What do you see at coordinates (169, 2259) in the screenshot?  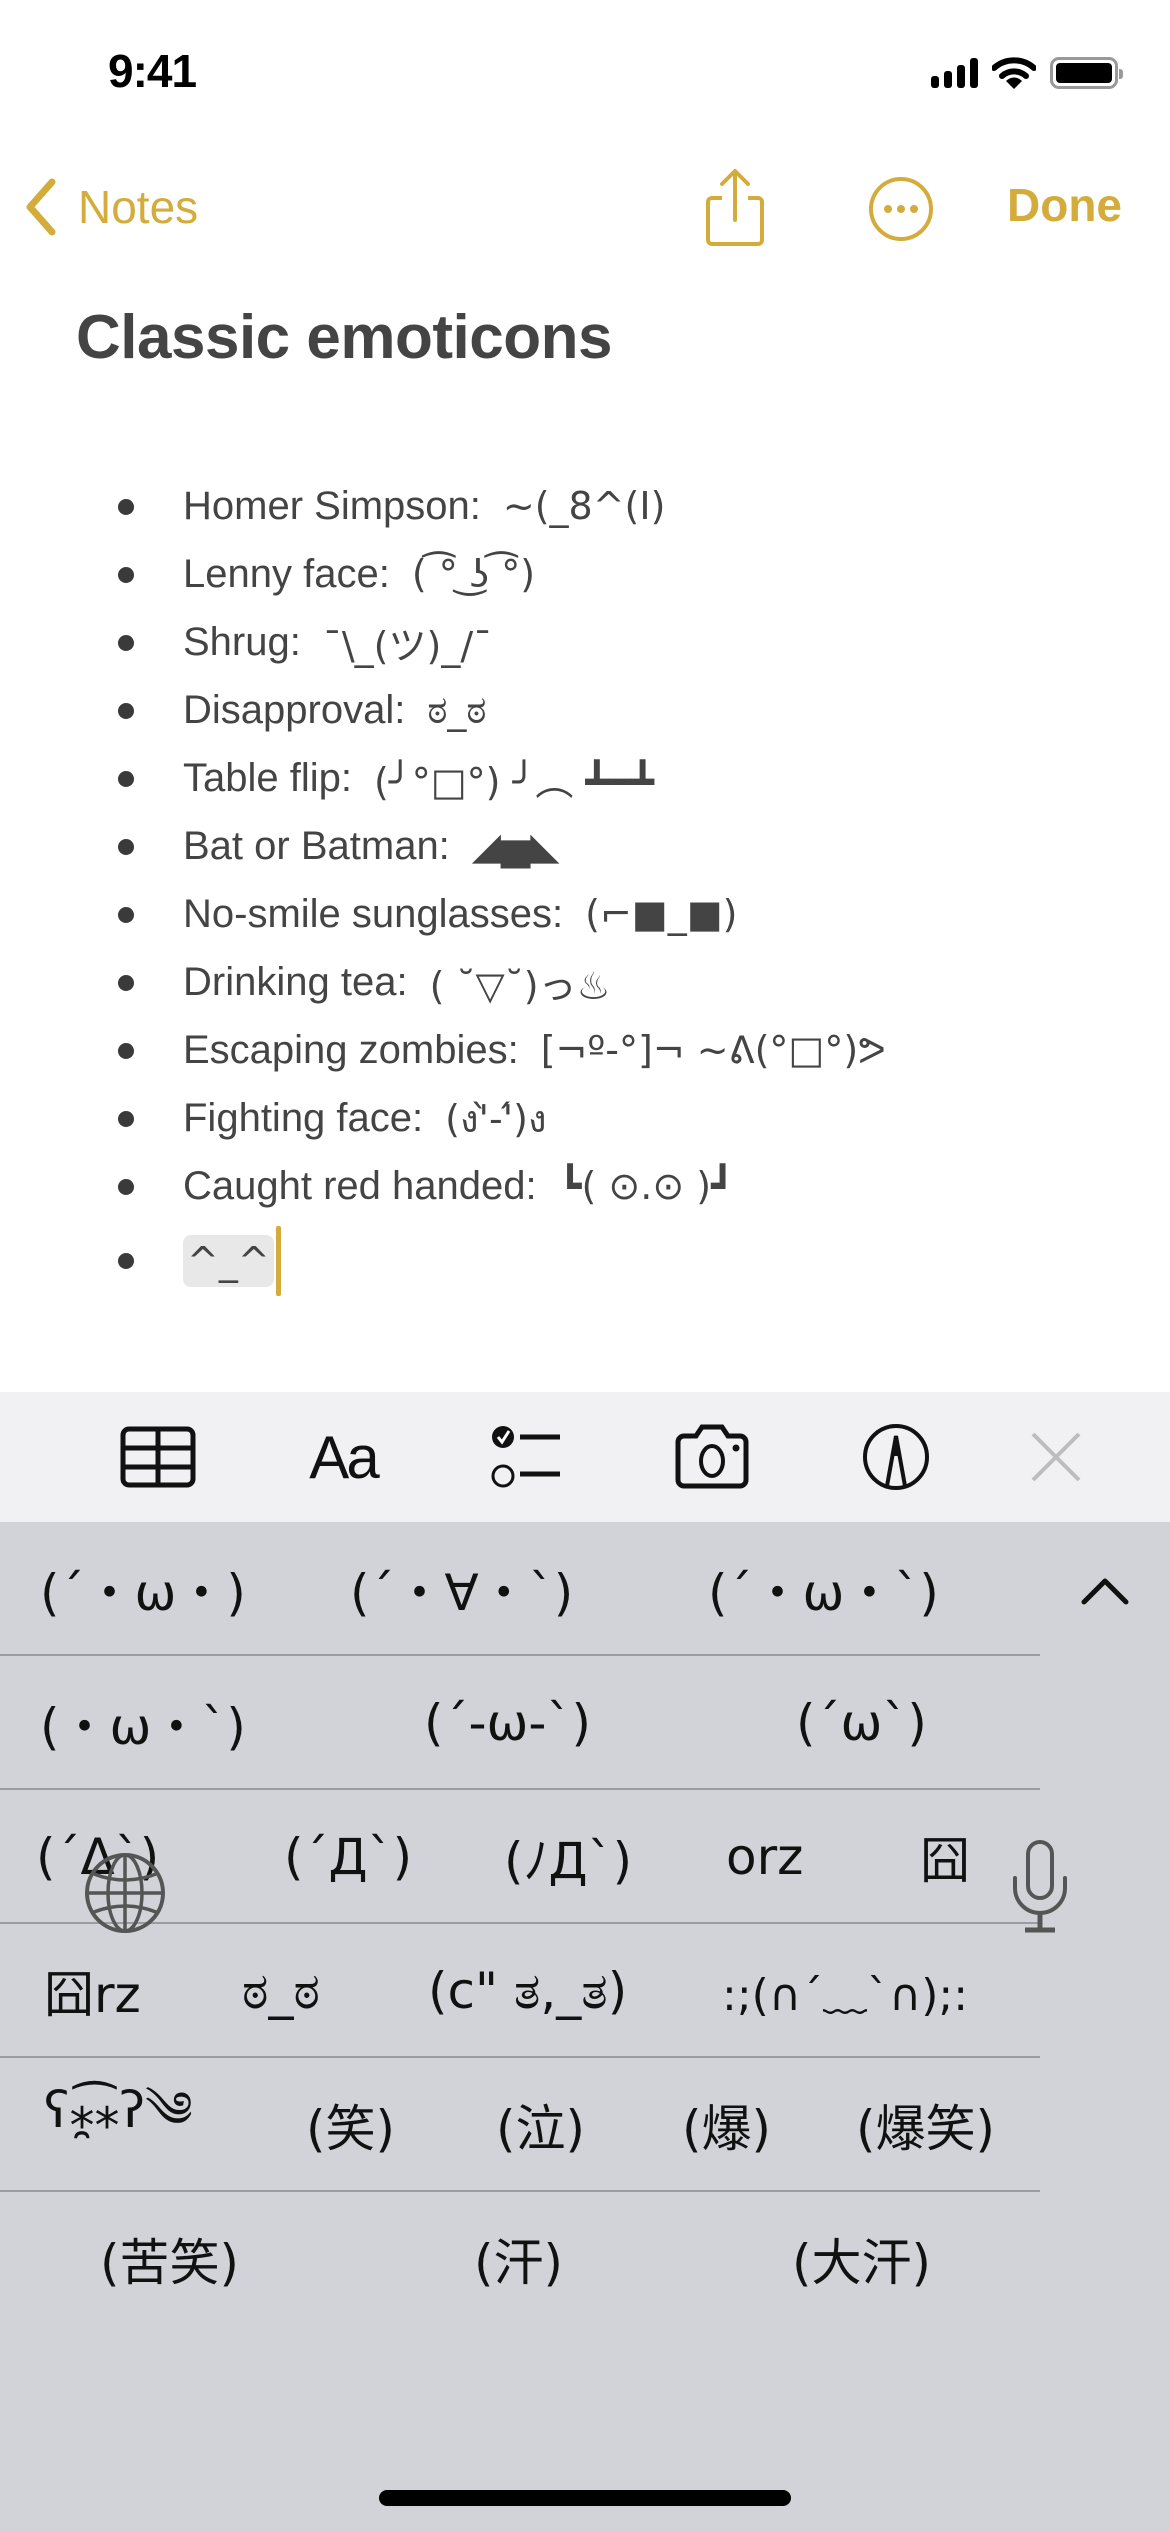 I see `candidate: (苦笑)` at bounding box center [169, 2259].